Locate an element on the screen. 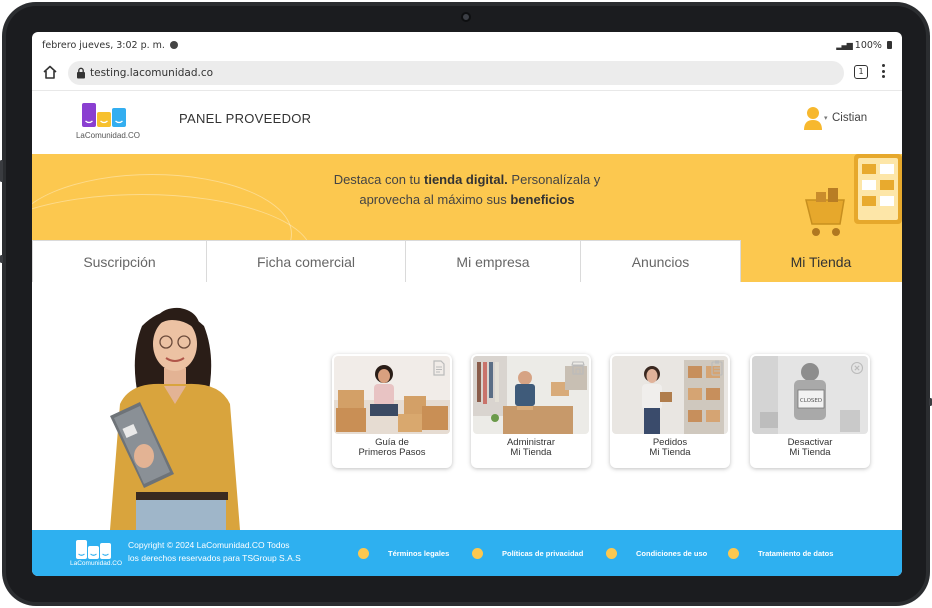 This screenshot has width=932, height=608. user-avatar-icon is located at coordinates (813, 118).